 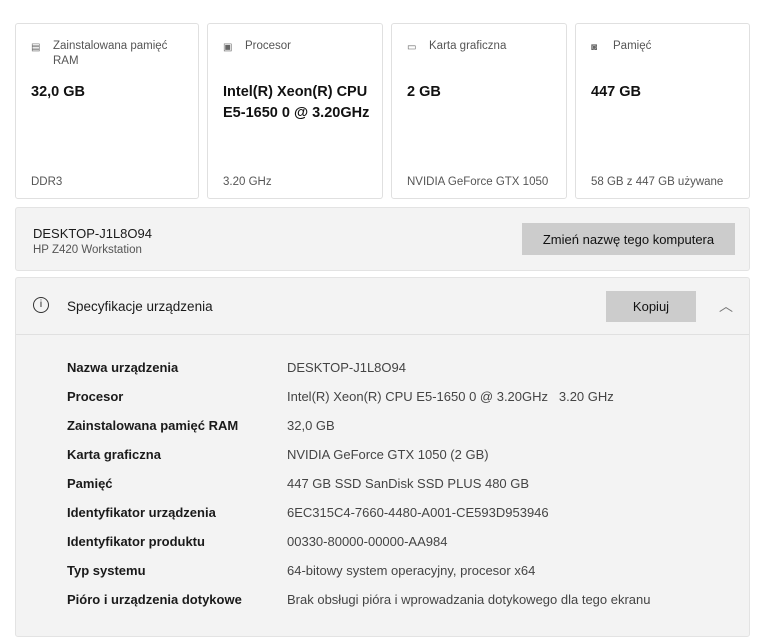 What do you see at coordinates (228, 47) in the screenshot?
I see `processor-icon: ▣` at bounding box center [228, 47].